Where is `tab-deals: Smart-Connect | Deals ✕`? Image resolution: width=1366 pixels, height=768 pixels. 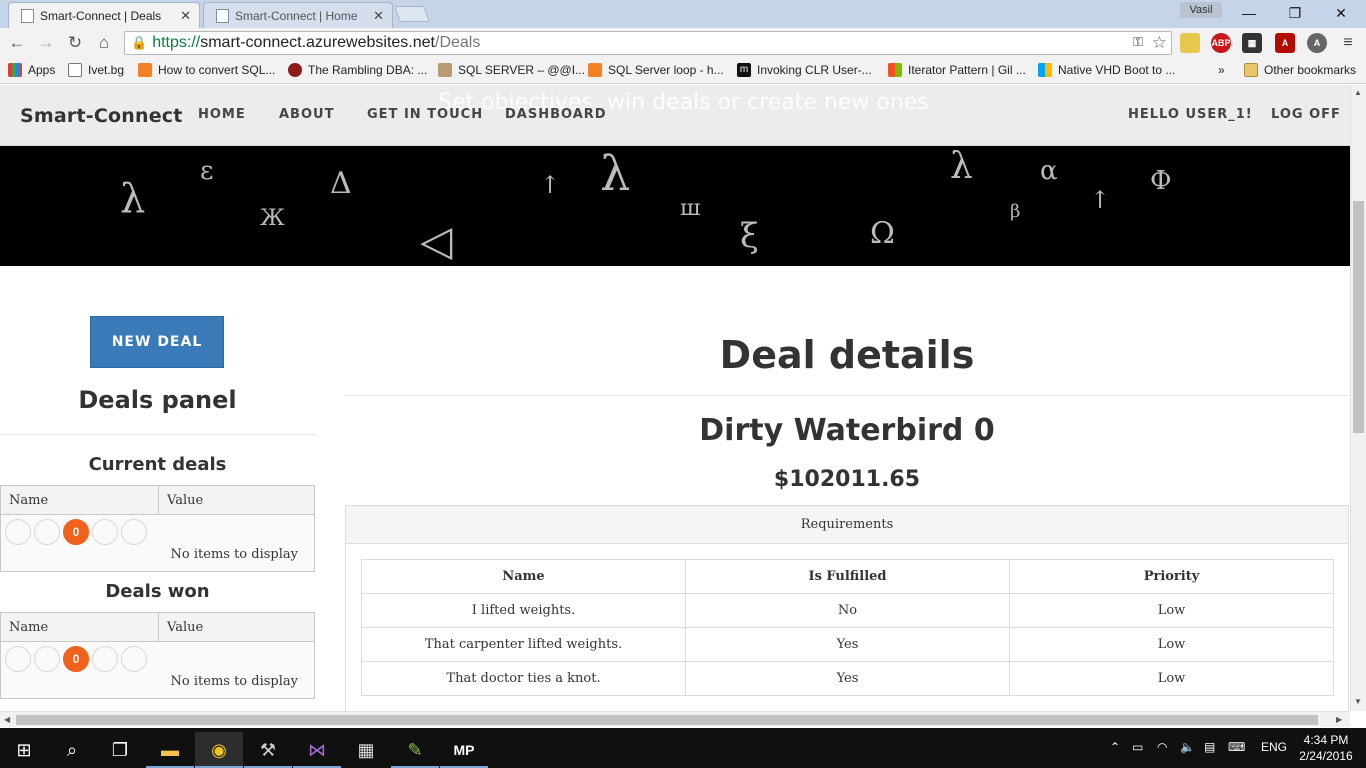 tab-deals: Smart-Connect | Deals ✕ is located at coordinates (104, 15).